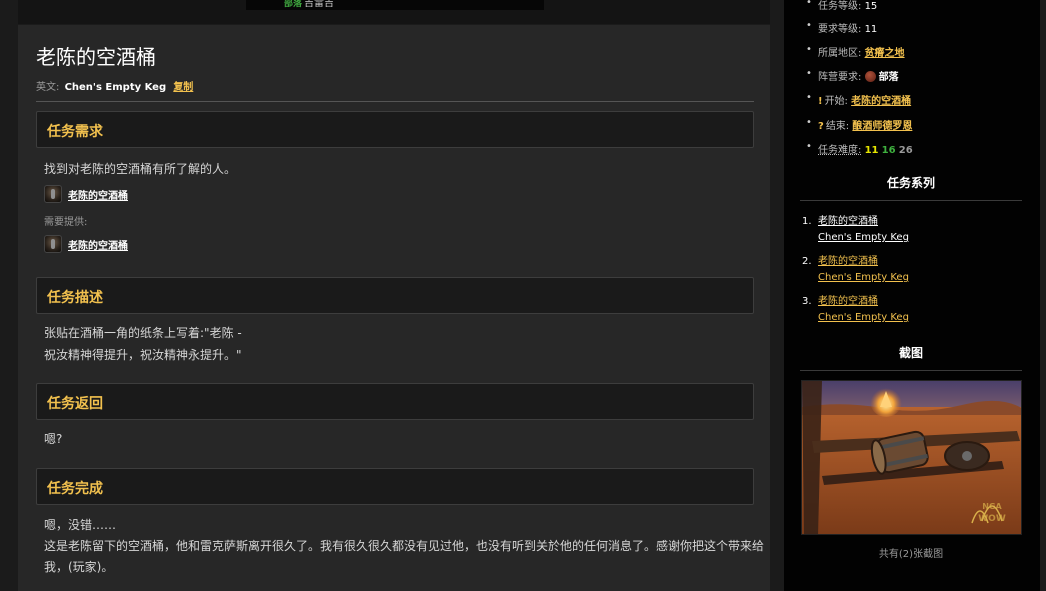  I want to click on provided-item: 老陈的空酒桶, so click(86, 244).